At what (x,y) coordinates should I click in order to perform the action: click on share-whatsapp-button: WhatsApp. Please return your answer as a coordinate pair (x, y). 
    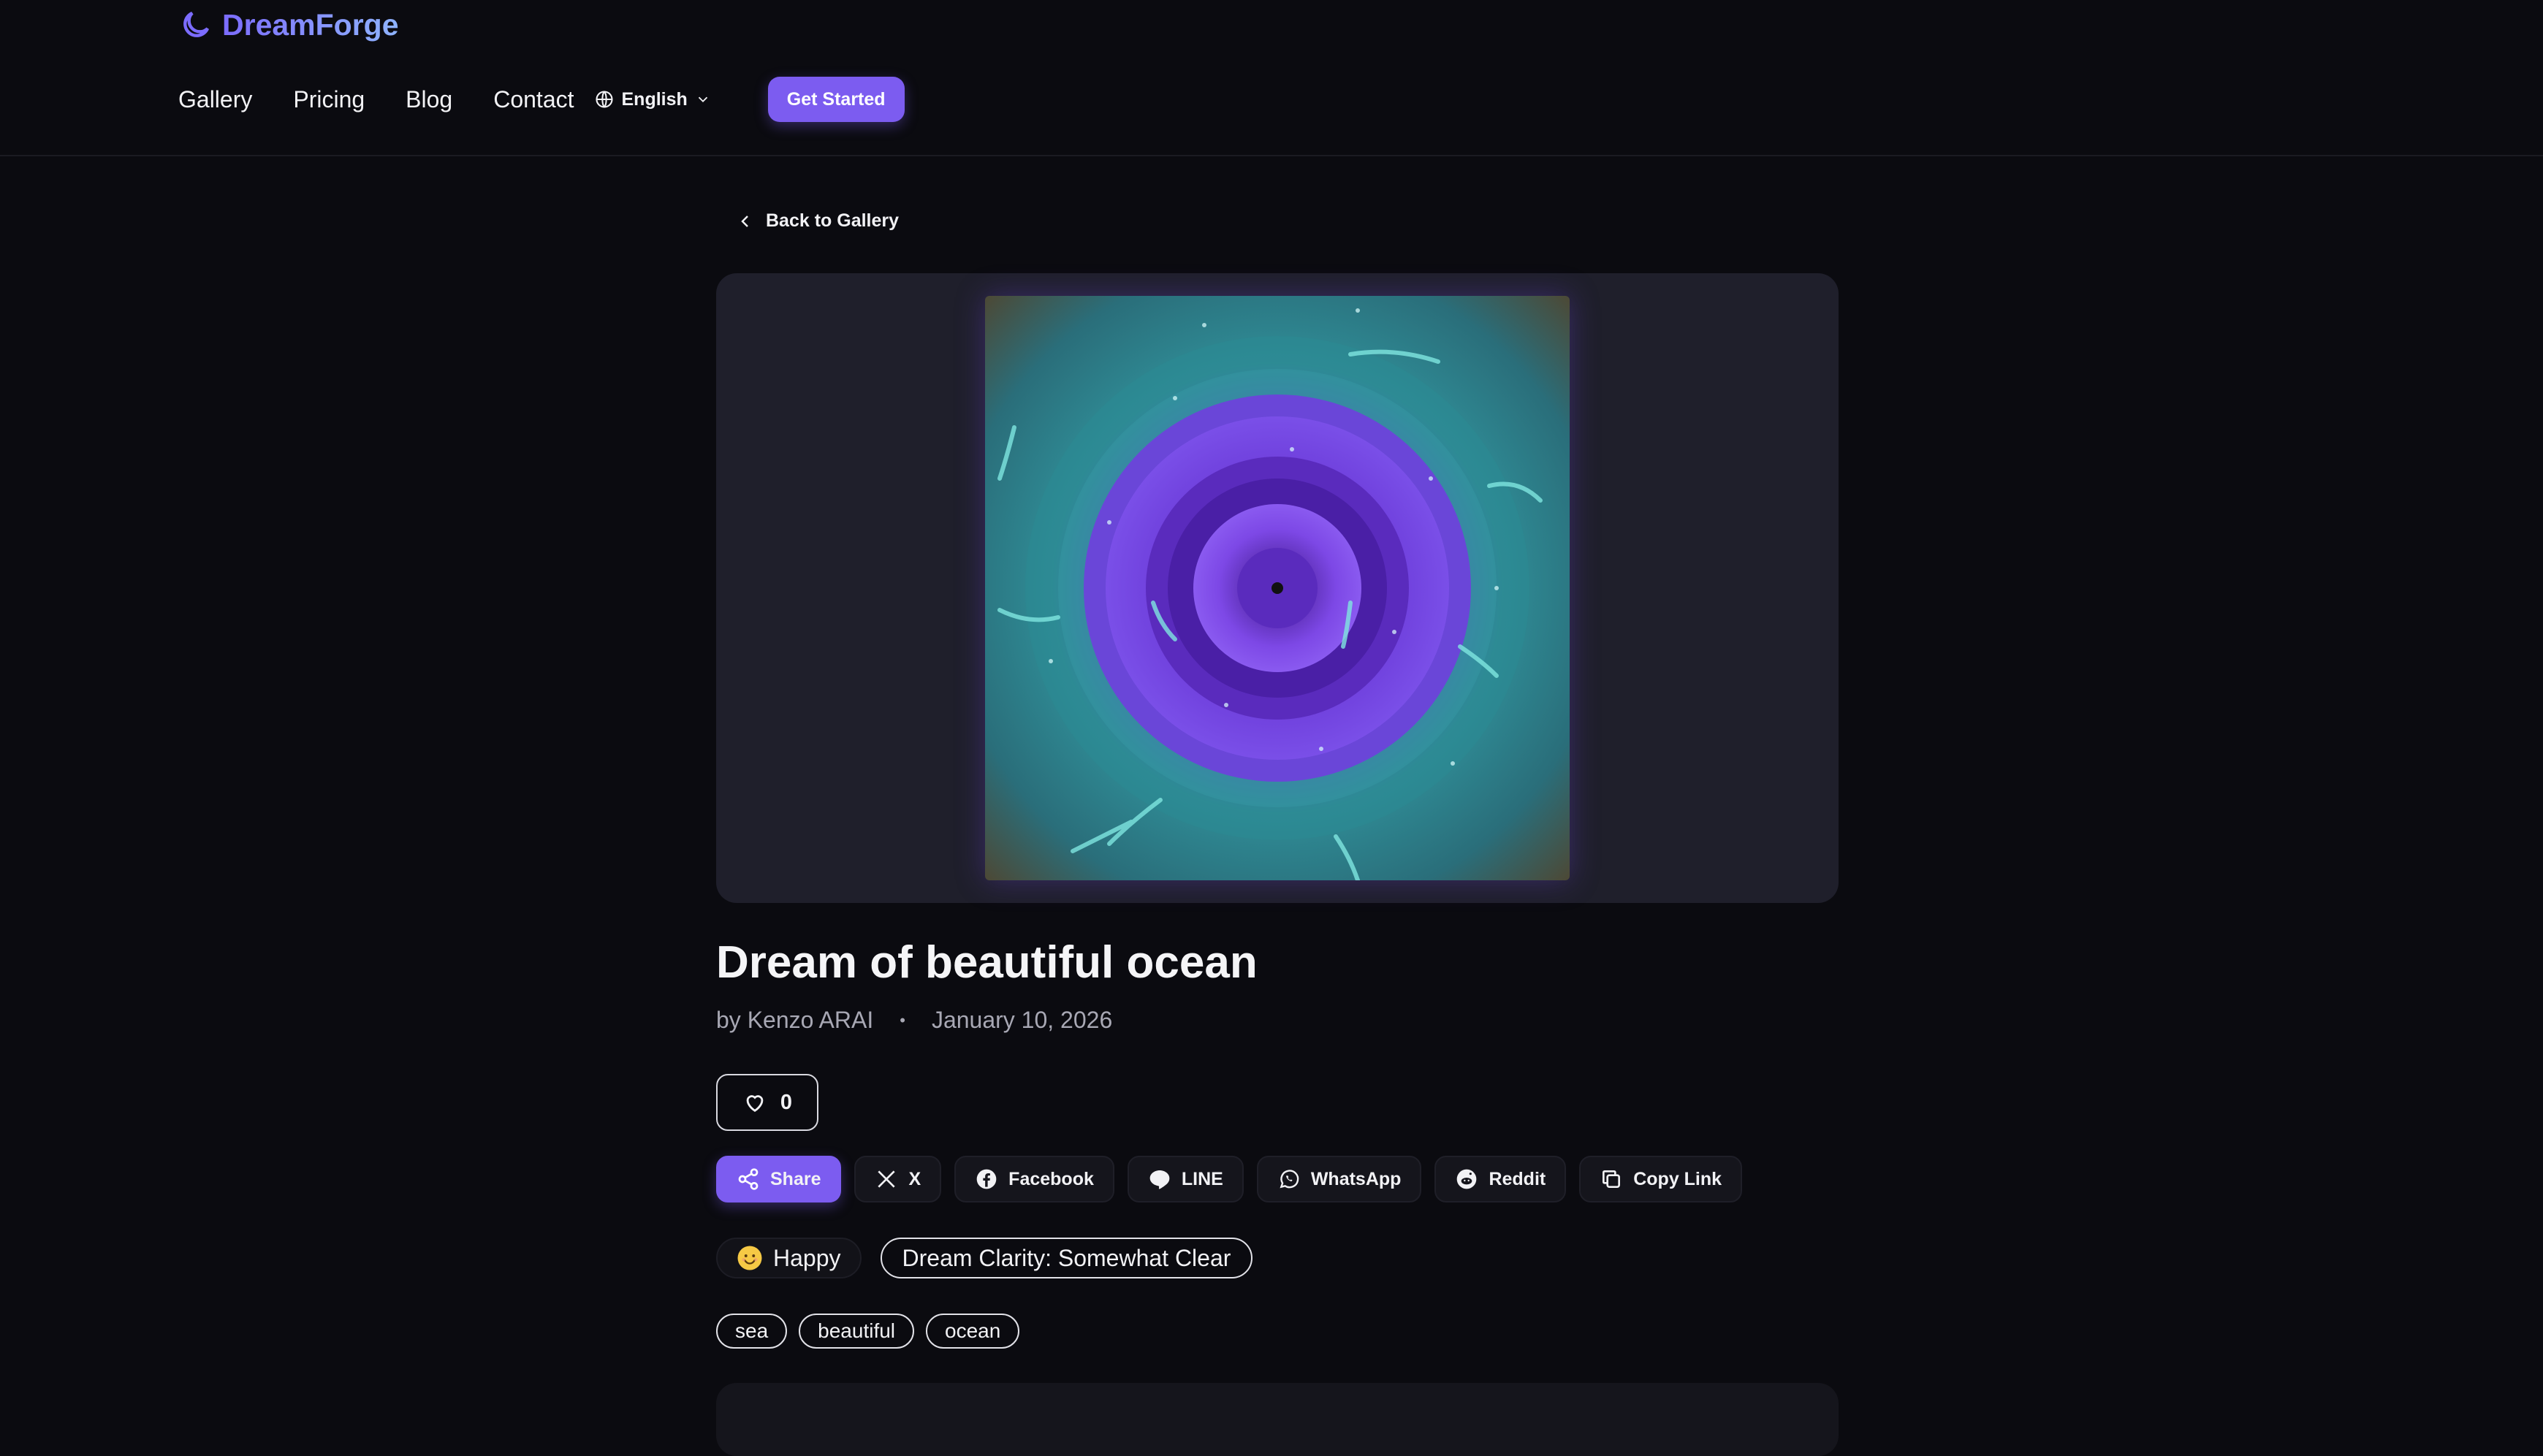
    Looking at the image, I should click on (1339, 1179).